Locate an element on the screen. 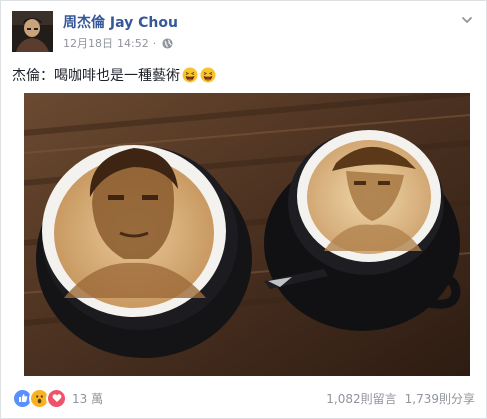 The width and height of the screenshot is (487, 419). share-count-link: 1,739則分享 is located at coordinates (440, 398).